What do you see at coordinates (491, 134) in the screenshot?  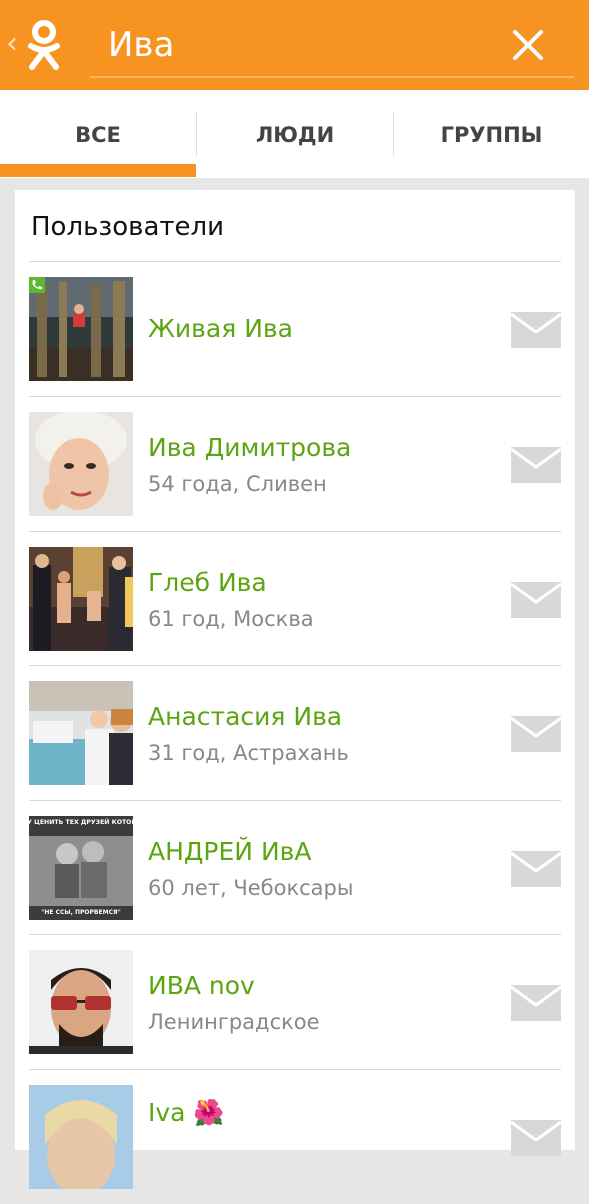 I see `tab-groups: ГРУППЫ` at bounding box center [491, 134].